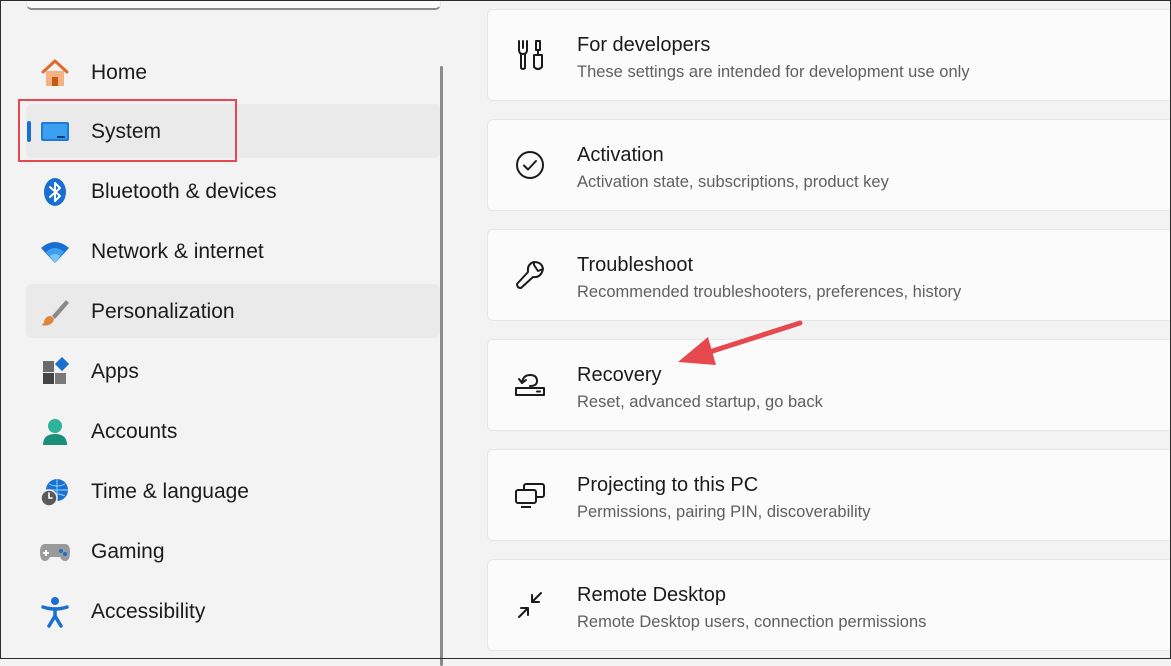  What do you see at coordinates (128, 551) in the screenshot?
I see `sidebar-item-label: Gaming` at bounding box center [128, 551].